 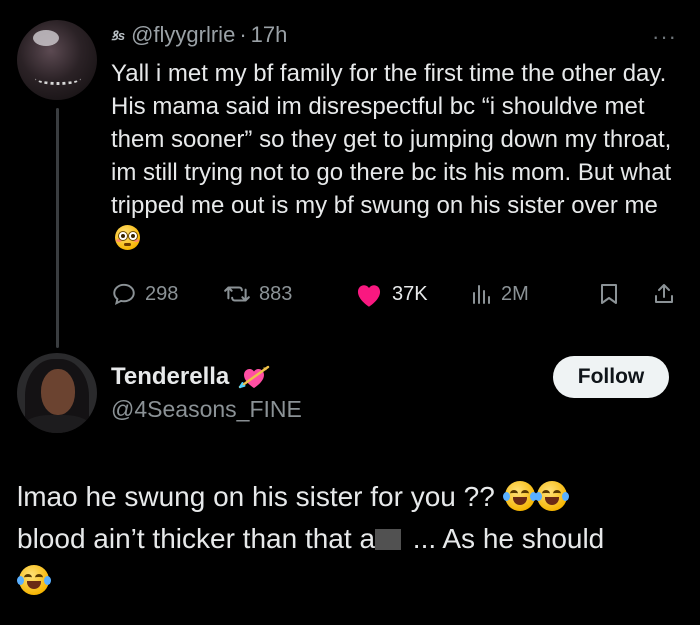 I want to click on reply-count: 298, so click(x=162, y=293).